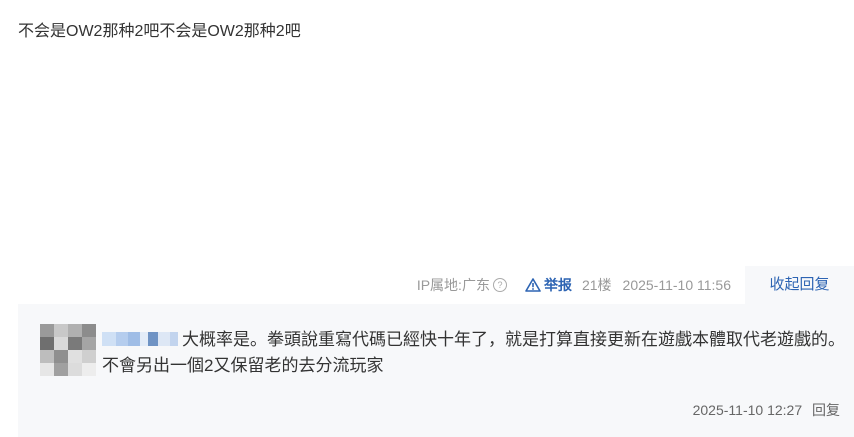 The height and width of the screenshot is (437, 854). Describe the element at coordinates (453, 285) in the screenshot. I see `ip-location: IP属地:广东` at that location.